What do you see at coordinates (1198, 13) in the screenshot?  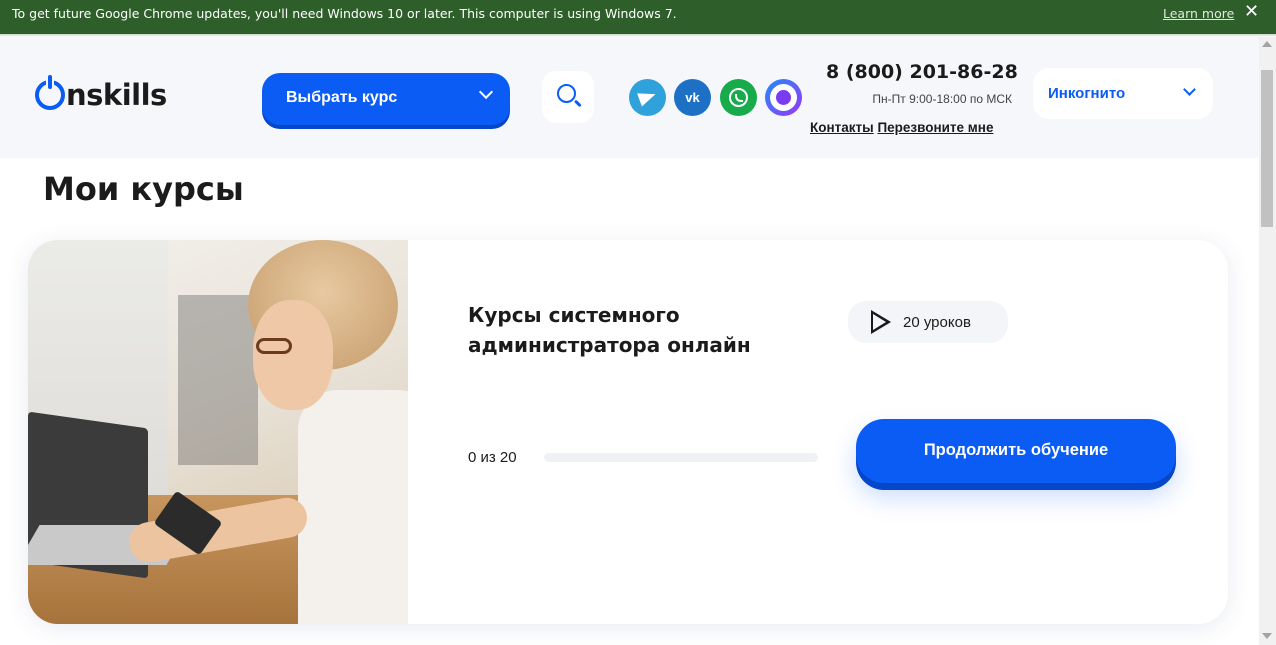 I see `learn-more-link: Learn more` at bounding box center [1198, 13].